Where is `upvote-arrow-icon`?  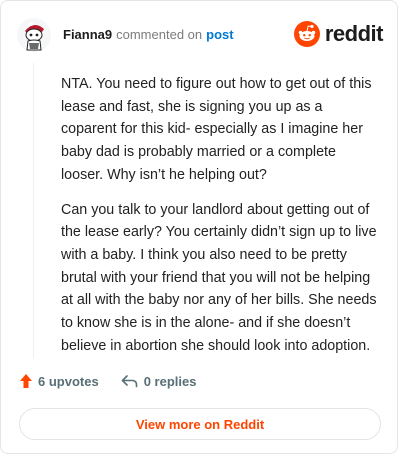
upvote-arrow-icon is located at coordinates (26, 381).